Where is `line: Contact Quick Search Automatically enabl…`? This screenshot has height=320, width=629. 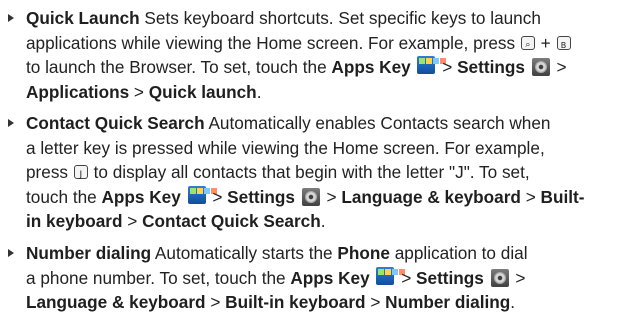 line: Contact Quick Search Automatically enabl… is located at coordinates (323, 123).